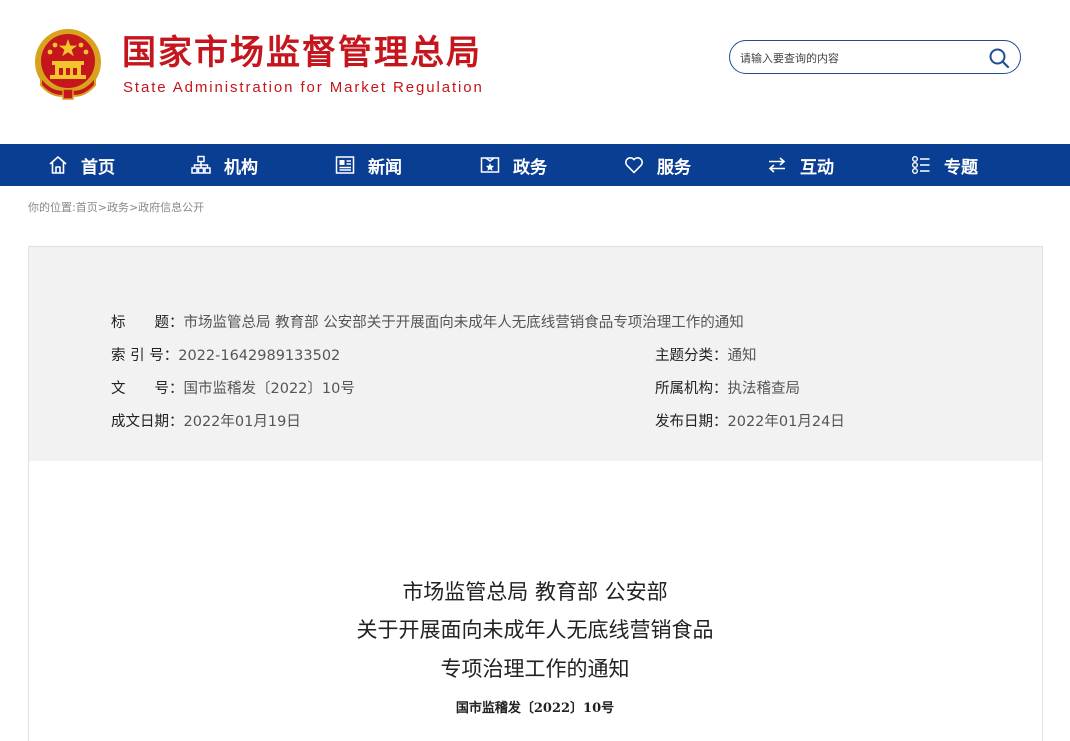 Image resolution: width=1070 pixels, height=741 pixels. What do you see at coordinates (535, 592) in the screenshot?
I see `document-title-line-1: 市场监管总局 教育部 公安部` at bounding box center [535, 592].